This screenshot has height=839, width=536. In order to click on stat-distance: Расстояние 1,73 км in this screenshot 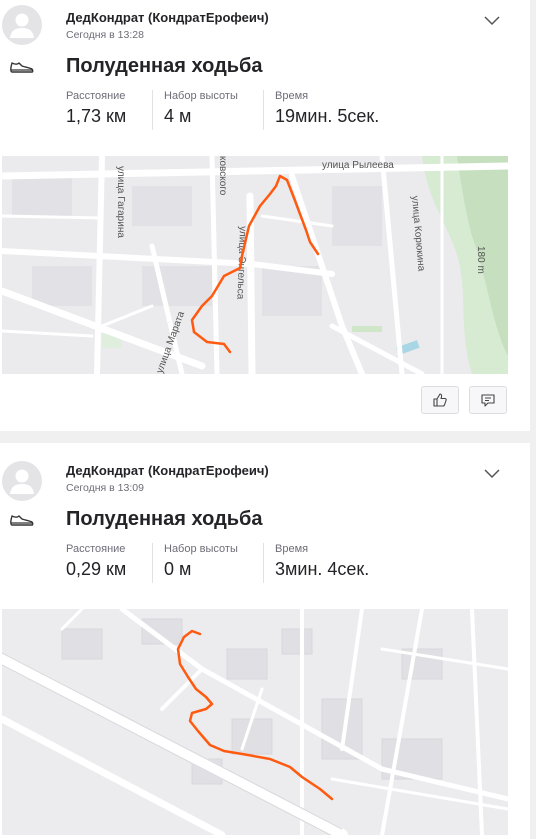, I will do `click(96, 110)`.